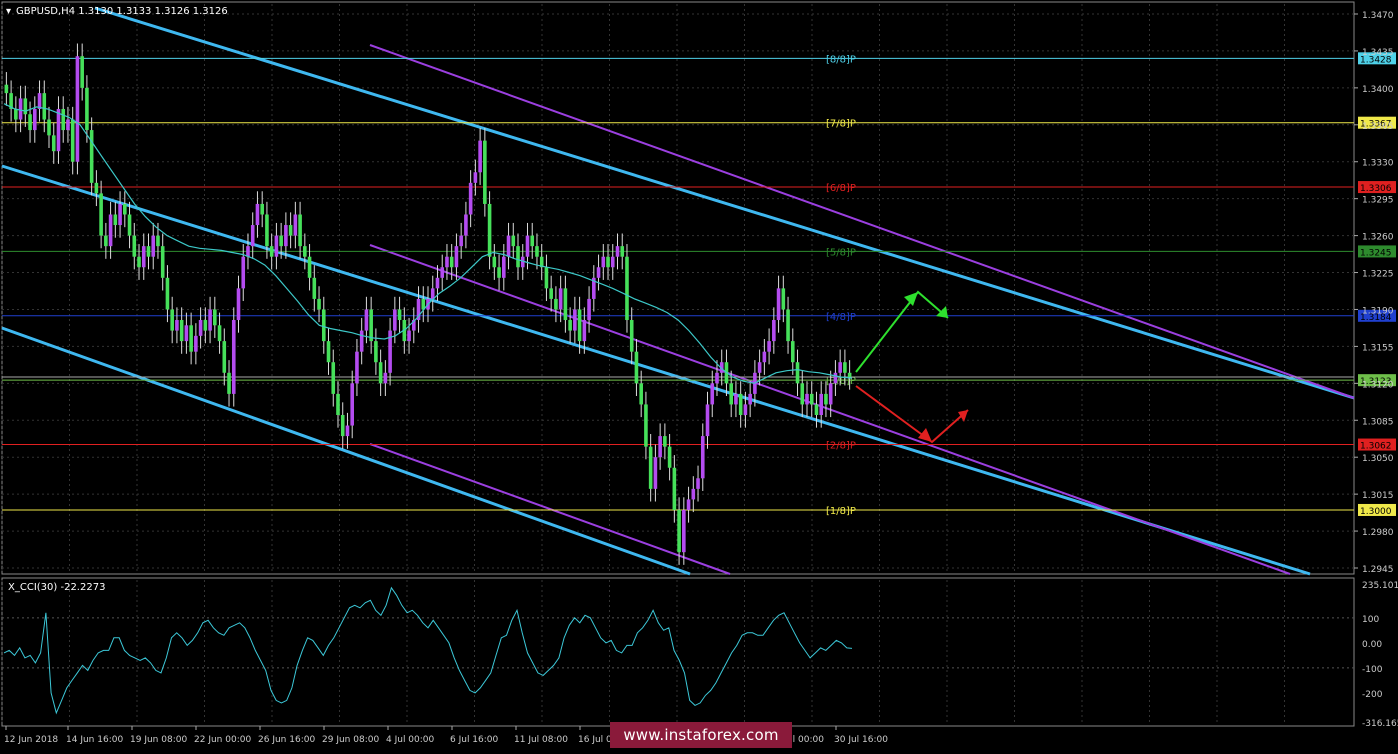  What do you see at coordinates (1376, 189) in the screenshot?
I see `price-label-text: 1.3306` at bounding box center [1376, 189].